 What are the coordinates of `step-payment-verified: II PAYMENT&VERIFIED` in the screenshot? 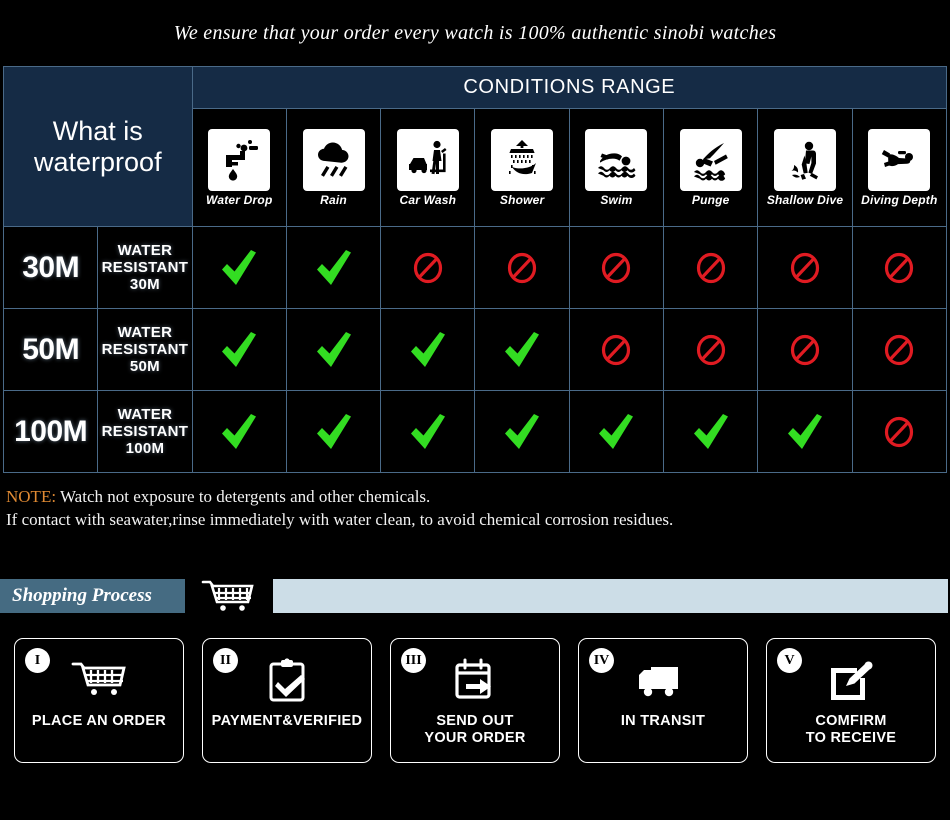 It's located at (287, 700).